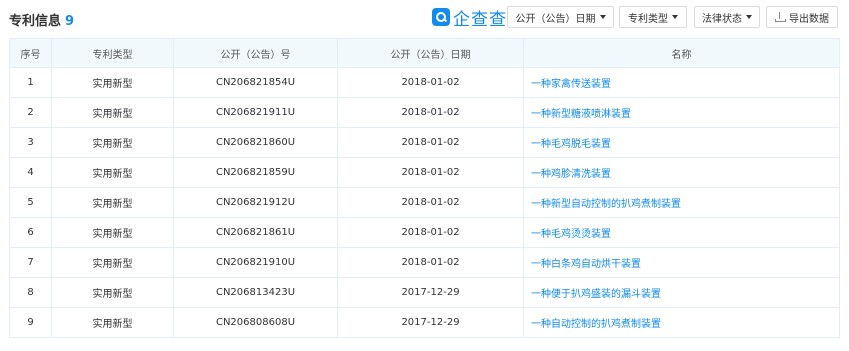  Describe the element at coordinates (30, 232) in the screenshot. I see `row-no: 6` at that location.